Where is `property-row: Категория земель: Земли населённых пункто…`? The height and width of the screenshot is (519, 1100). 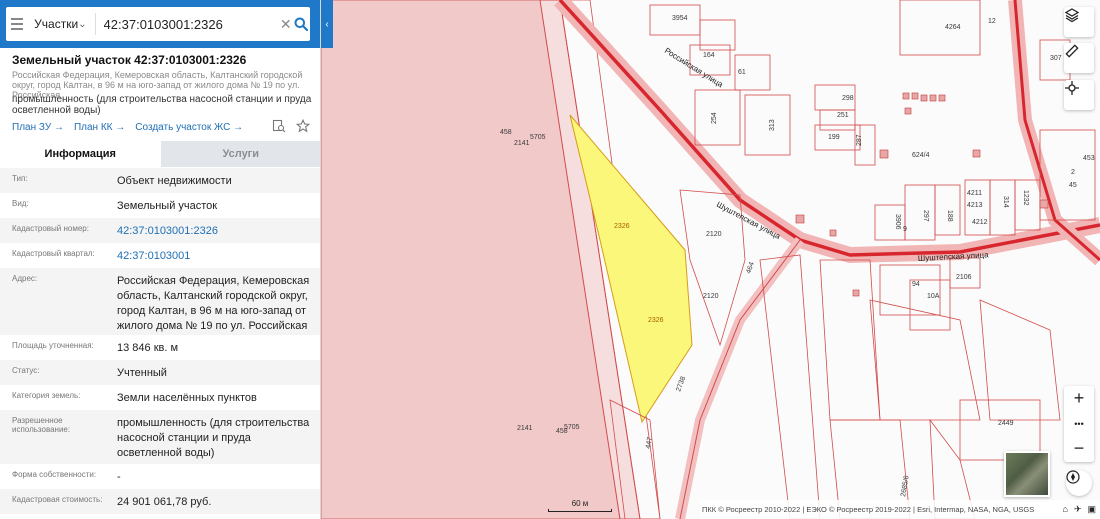
property-row: Категория земель: Земли населённых пункто… is located at coordinates (160, 397).